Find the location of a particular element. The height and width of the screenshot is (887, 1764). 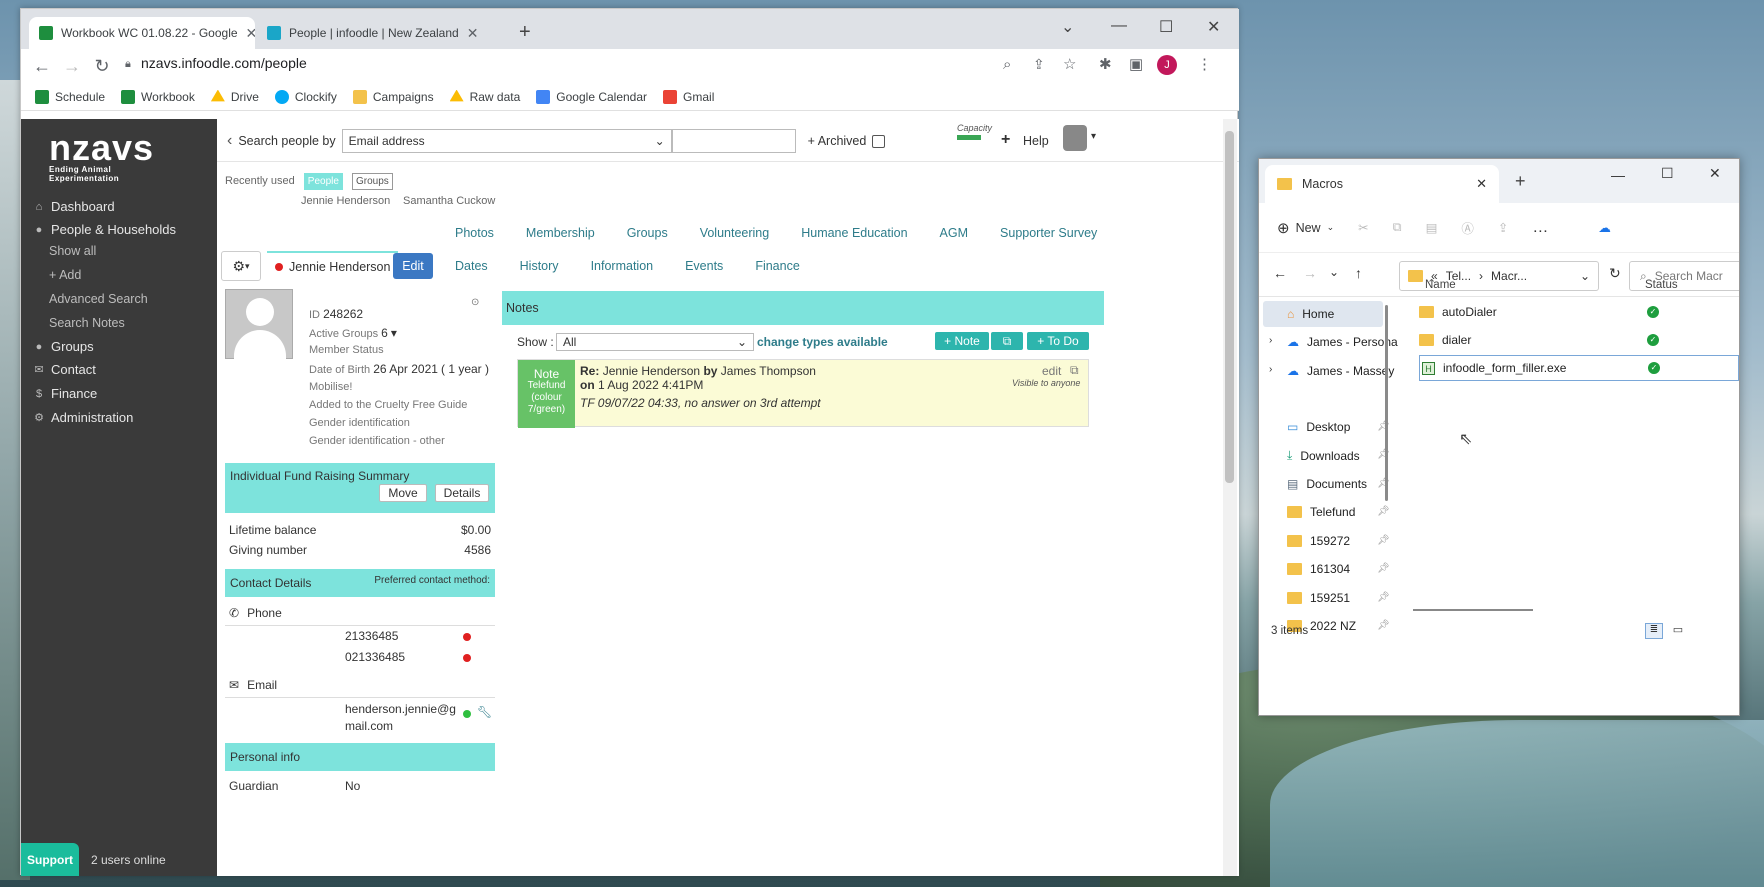

note-edit-link: edit is located at coordinates (1051, 371).